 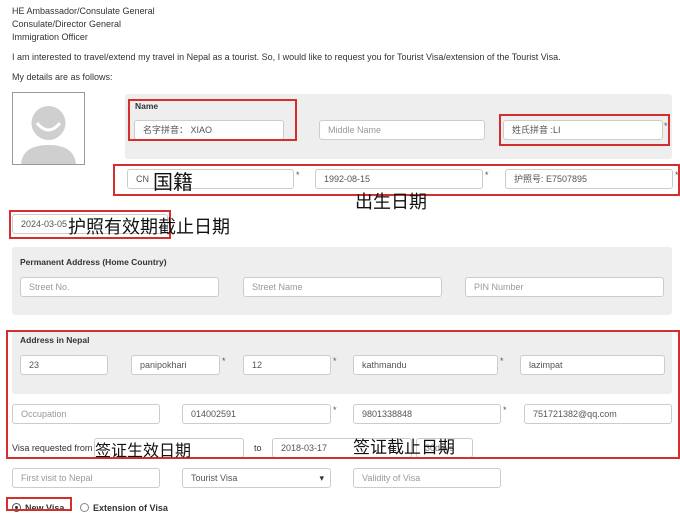 What do you see at coordinates (404, 448) in the screenshot?
I see `annotation-visa-end: 签证截止日期` at bounding box center [404, 448].